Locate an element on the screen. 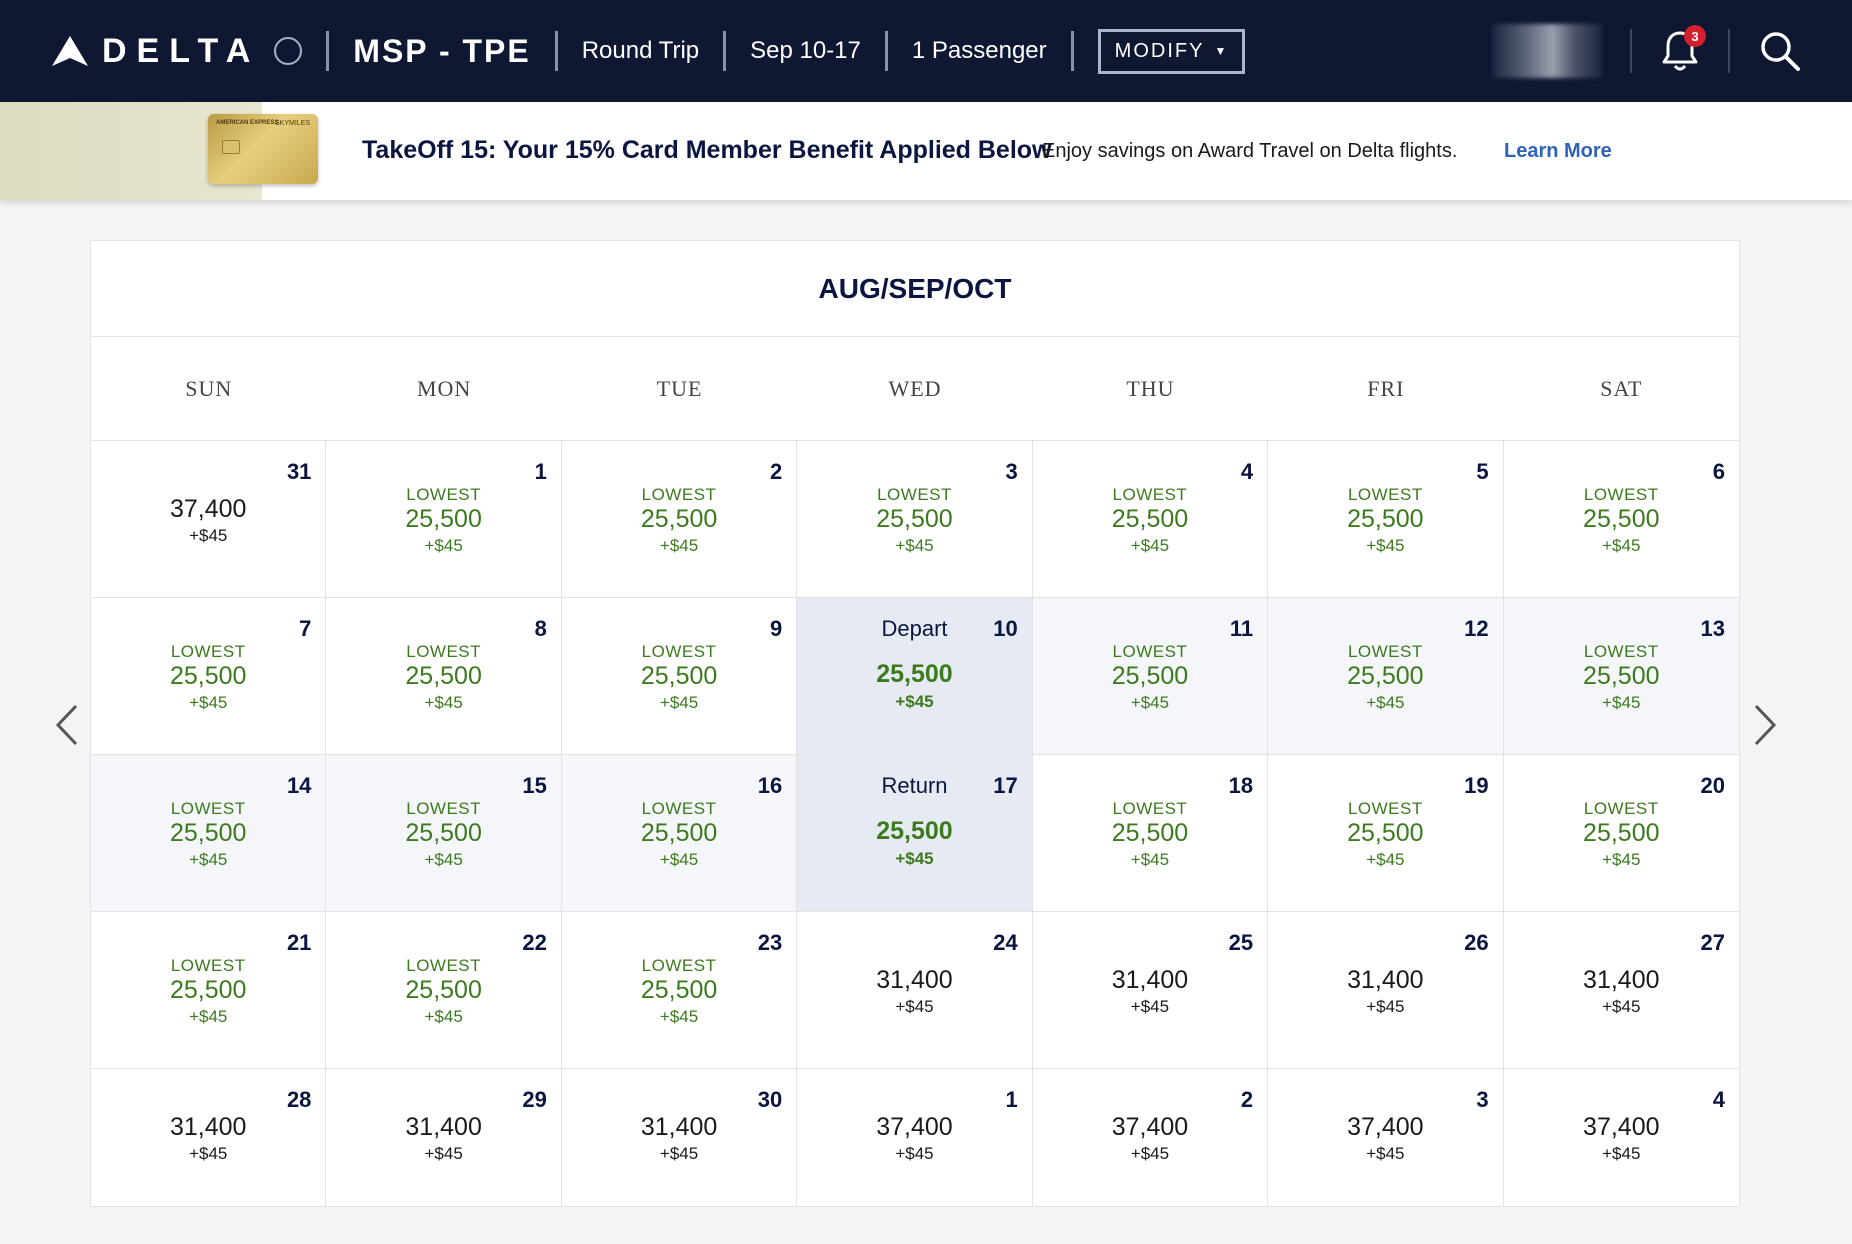 This screenshot has height=1244, width=1852. weekday-label: TUE is located at coordinates (679, 388).